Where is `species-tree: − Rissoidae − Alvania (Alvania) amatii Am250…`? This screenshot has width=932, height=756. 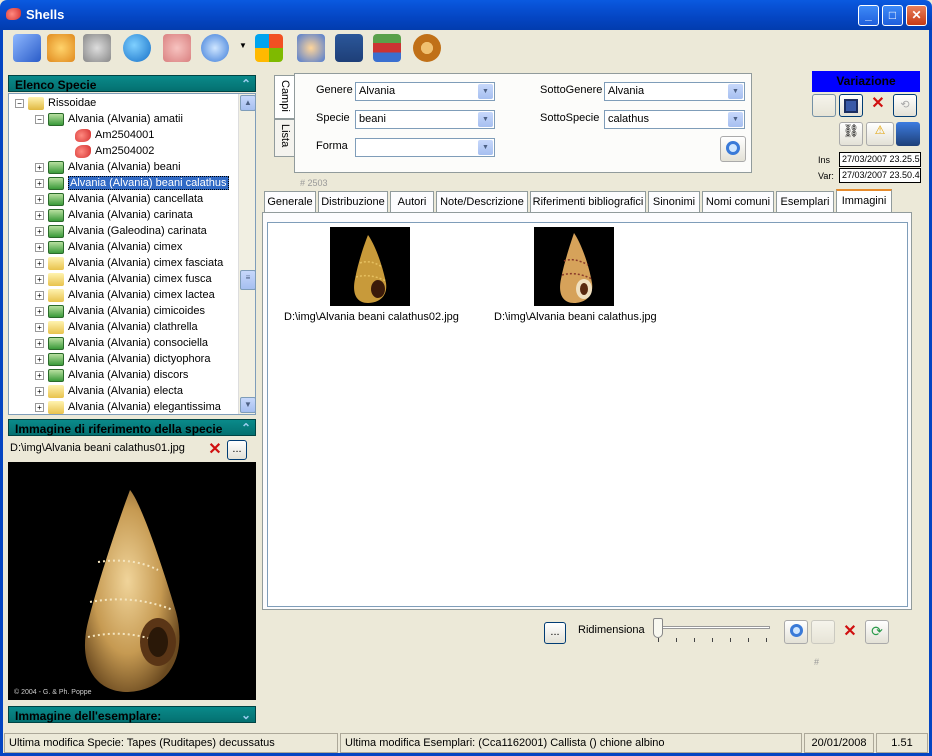
species-tree: − Rissoidae − Alvania (Alvania) amatii Am250… is located at coordinates (132, 254).